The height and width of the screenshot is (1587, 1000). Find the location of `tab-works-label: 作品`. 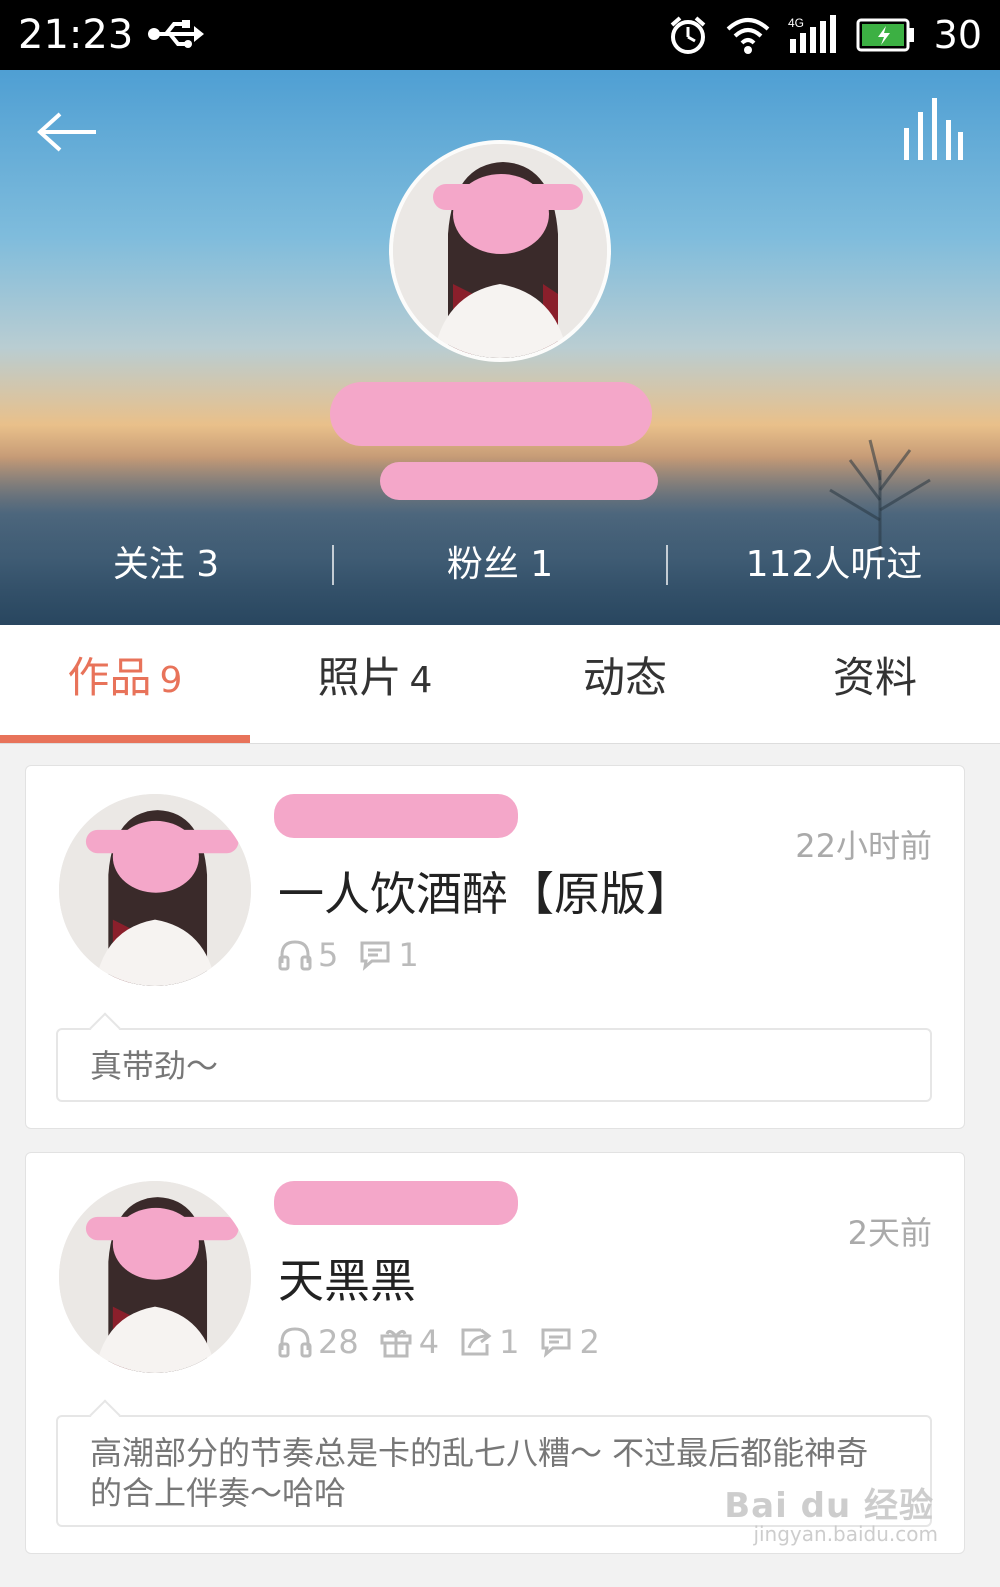

tab-works-label: 作品 is located at coordinates (109, 677).